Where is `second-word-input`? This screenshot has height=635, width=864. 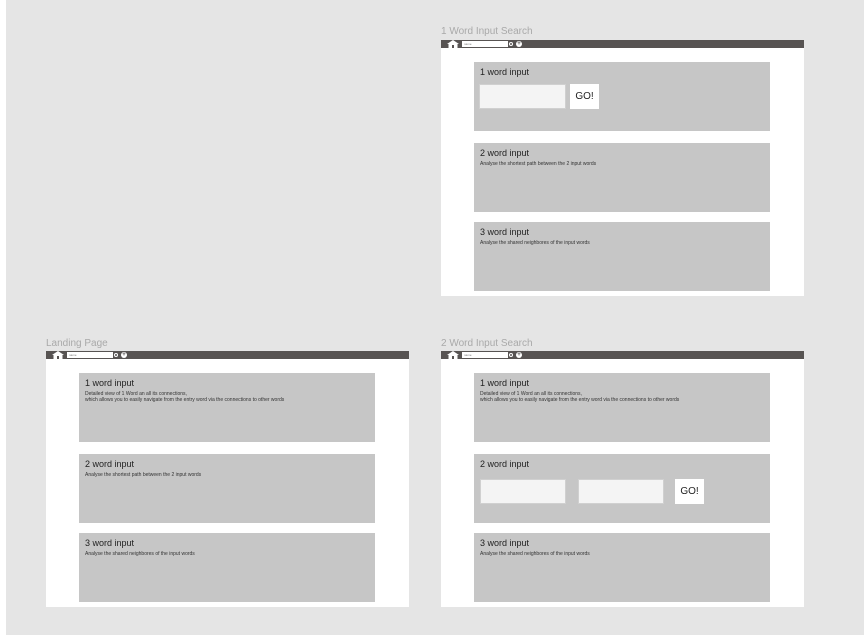 second-word-input is located at coordinates (621, 491).